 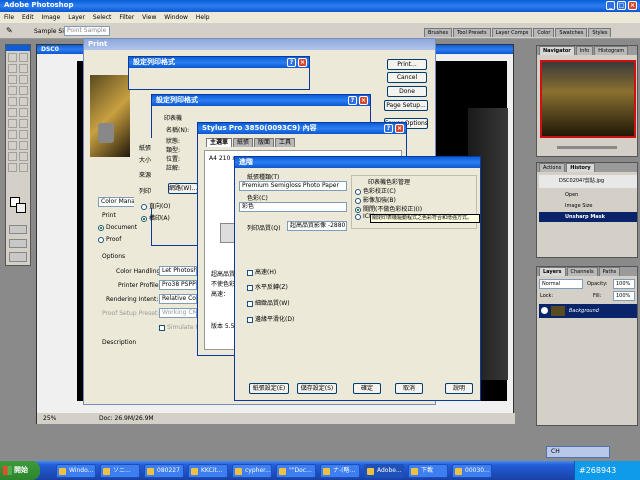 I want to click on color-controls-dot, so click(x=358, y=191).